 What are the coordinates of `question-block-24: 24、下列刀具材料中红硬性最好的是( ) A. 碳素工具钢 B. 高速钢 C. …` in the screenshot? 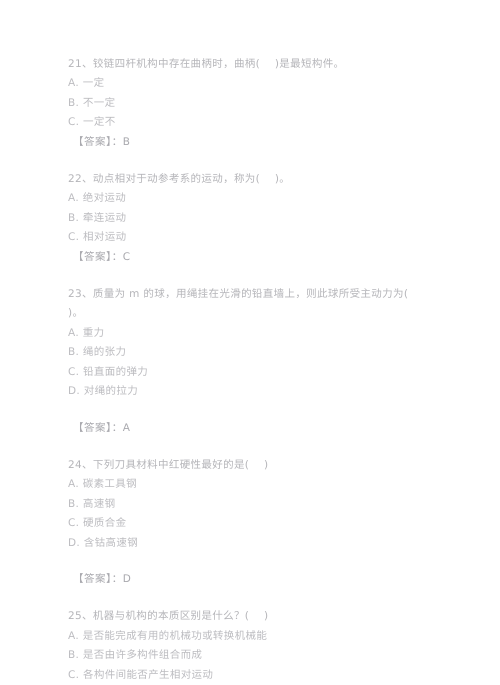 It's located at (253, 522).